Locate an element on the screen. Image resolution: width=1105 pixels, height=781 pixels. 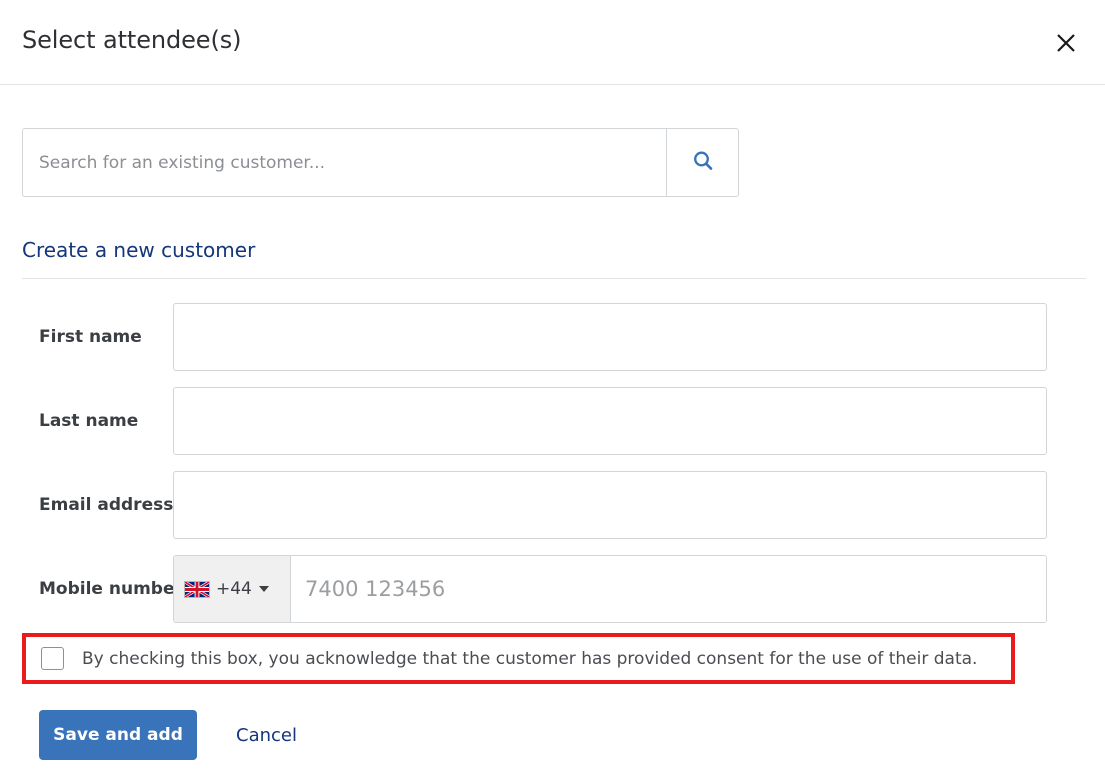
mobile-number-label: Mobile number is located at coordinates (111, 589).